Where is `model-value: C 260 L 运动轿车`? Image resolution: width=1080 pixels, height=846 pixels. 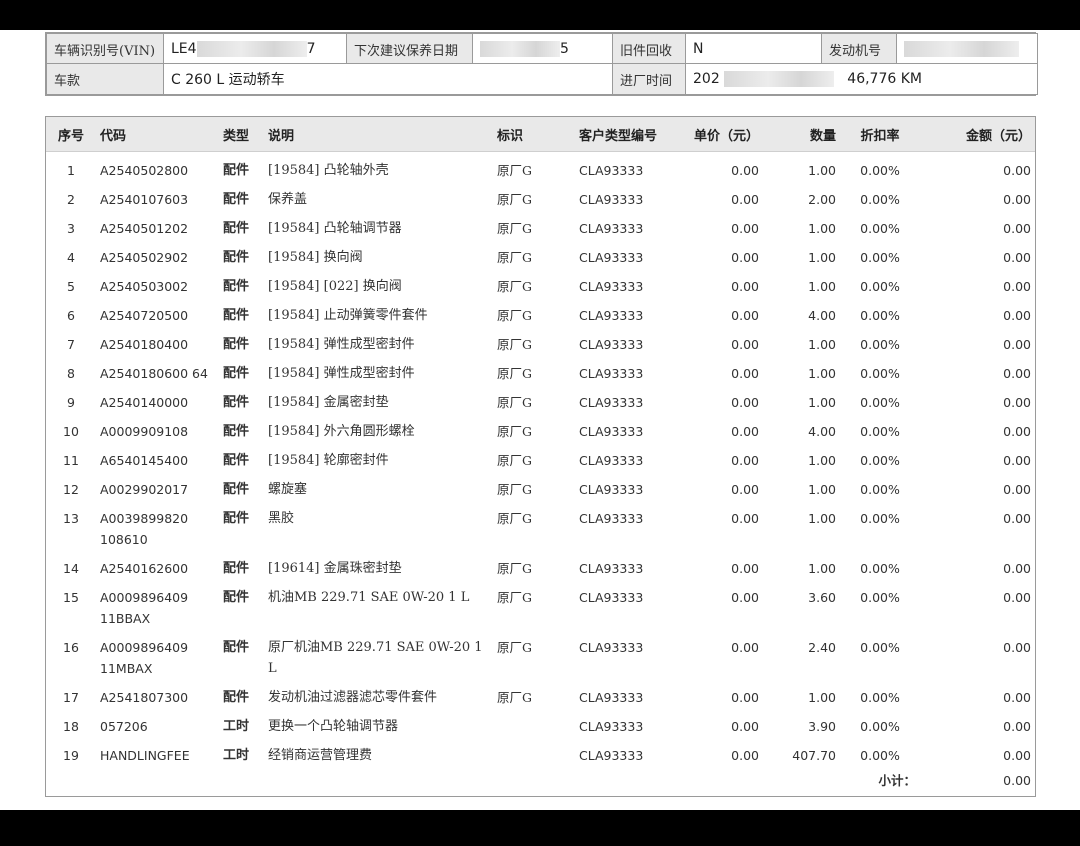 model-value: C 260 L 运动轿车 is located at coordinates (388, 79).